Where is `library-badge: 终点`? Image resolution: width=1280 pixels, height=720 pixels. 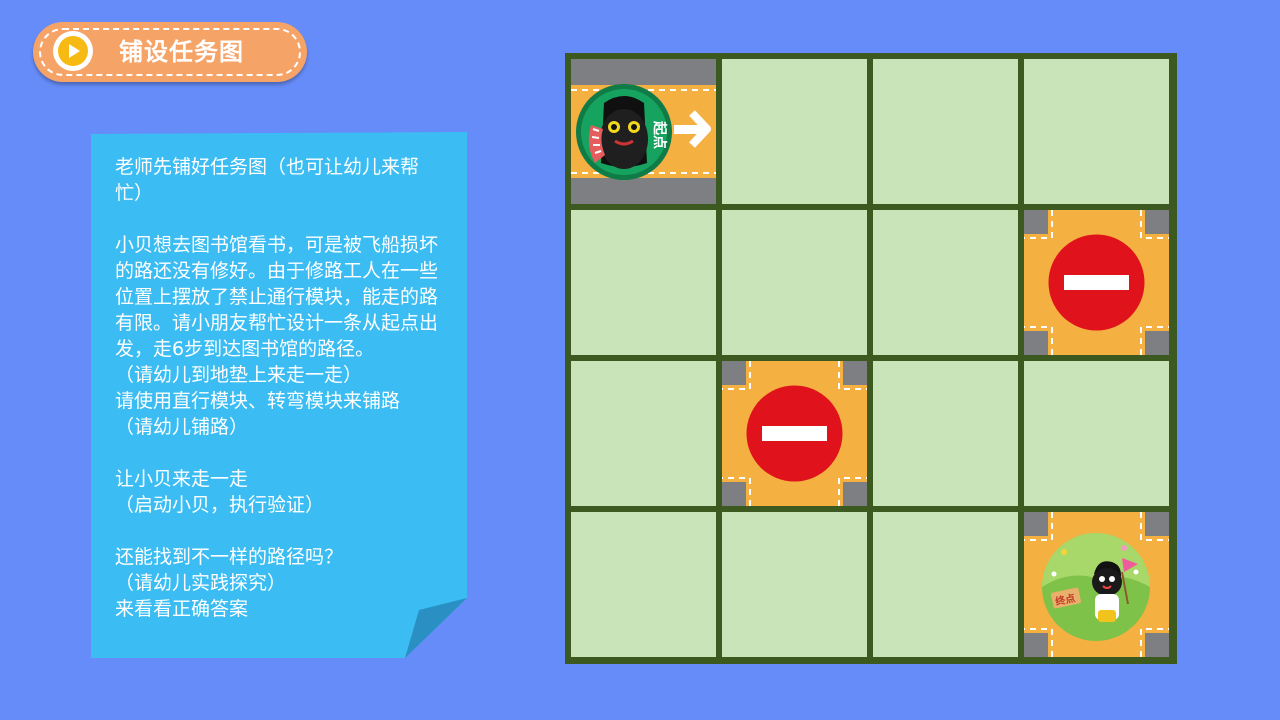 library-badge: 终点 is located at coordinates (1096, 587).